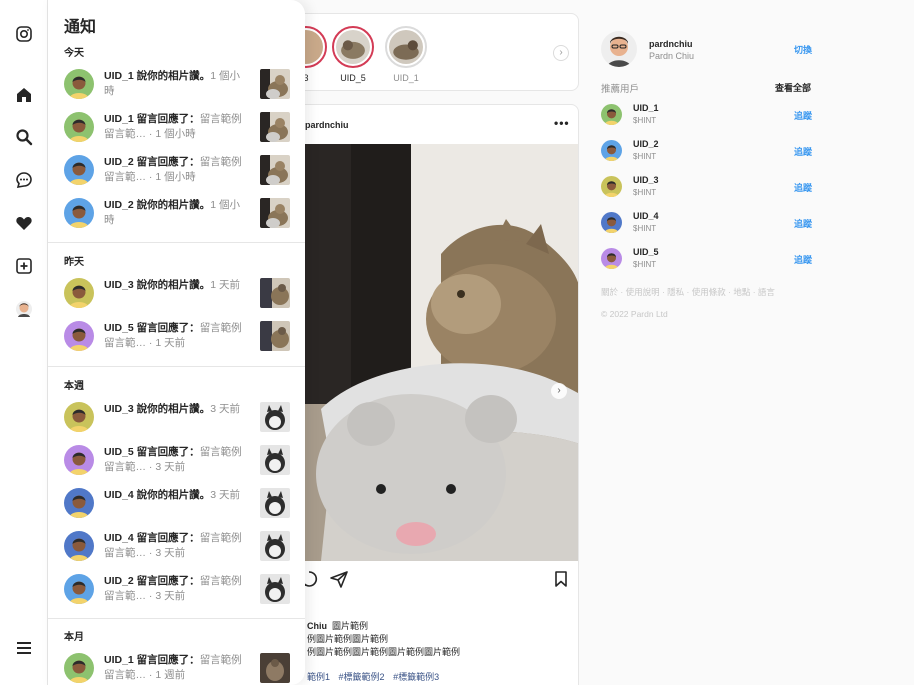 The image size is (914, 685). Describe the element at coordinates (24, 34) in the screenshot. I see `instagram-icon` at that location.